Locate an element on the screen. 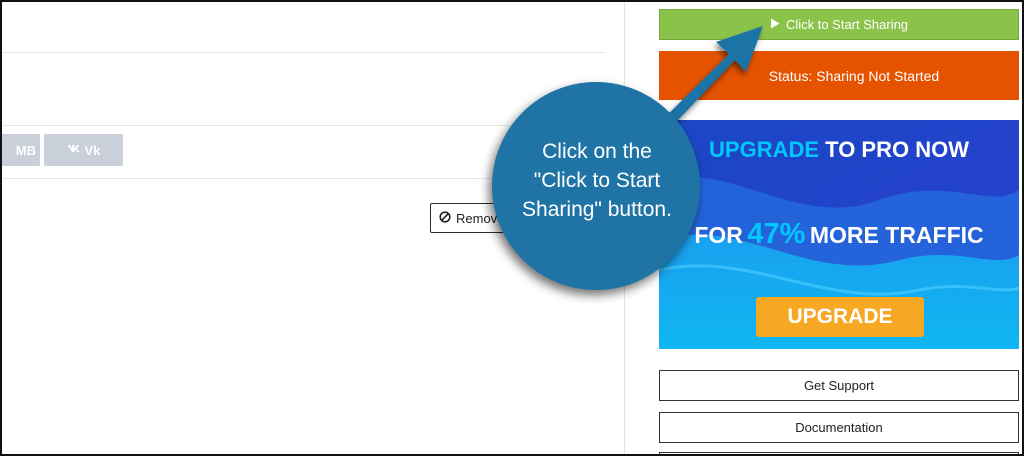 The image size is (1024, 456). callout-line: "Click to Start is located at coordinates (597, 180).